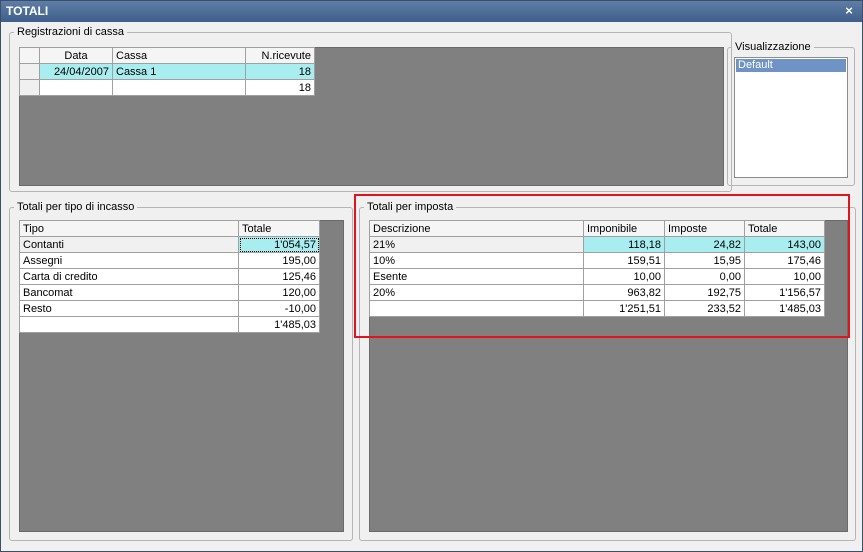  Describe the element at coordinates (76, 55) in the screenshot. I see `header-data: Data` at that location.